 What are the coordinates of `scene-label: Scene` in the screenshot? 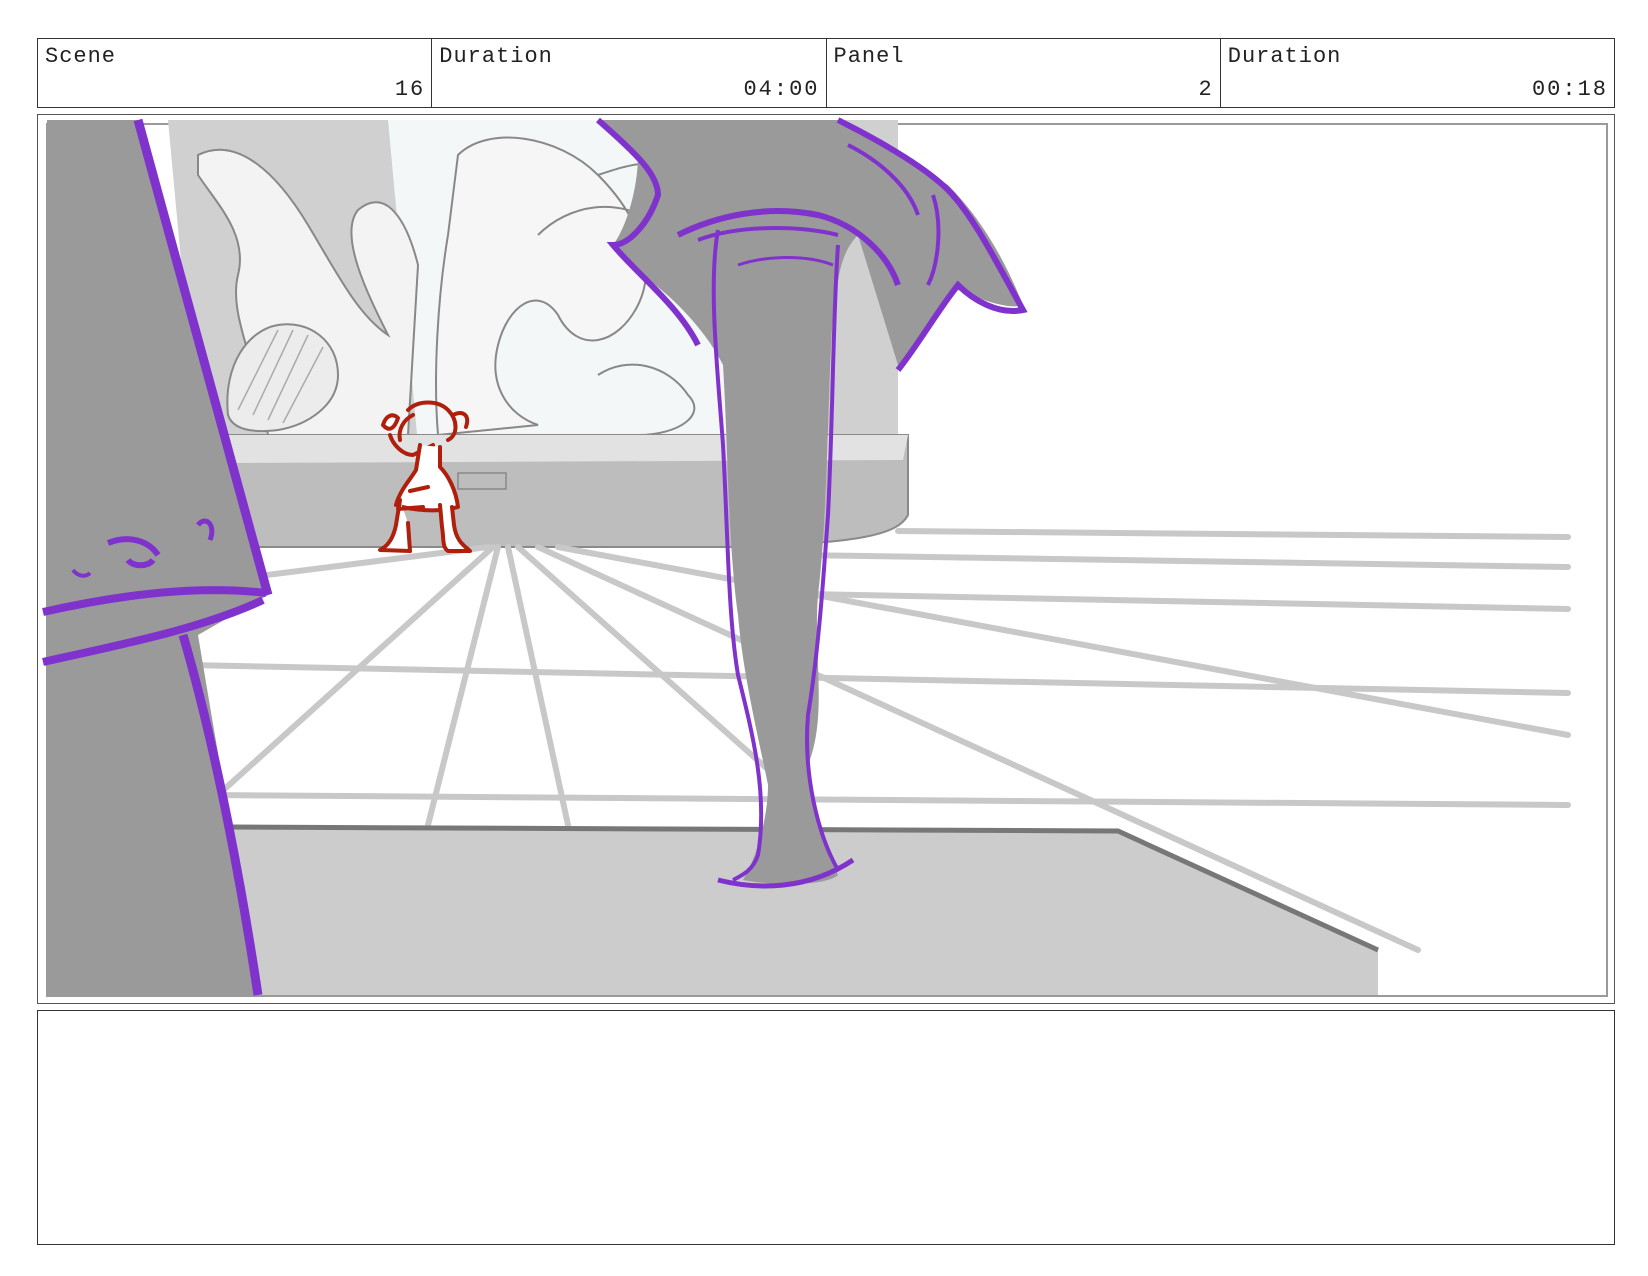 It's located at (81, 56).